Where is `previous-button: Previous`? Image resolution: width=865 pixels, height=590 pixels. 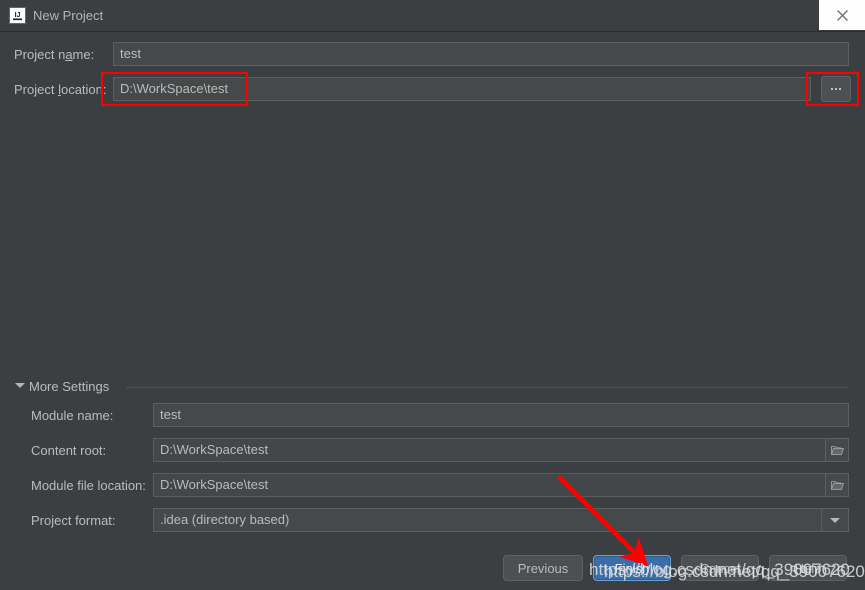
previous-button: Previous is located at coordinates (543, 568).